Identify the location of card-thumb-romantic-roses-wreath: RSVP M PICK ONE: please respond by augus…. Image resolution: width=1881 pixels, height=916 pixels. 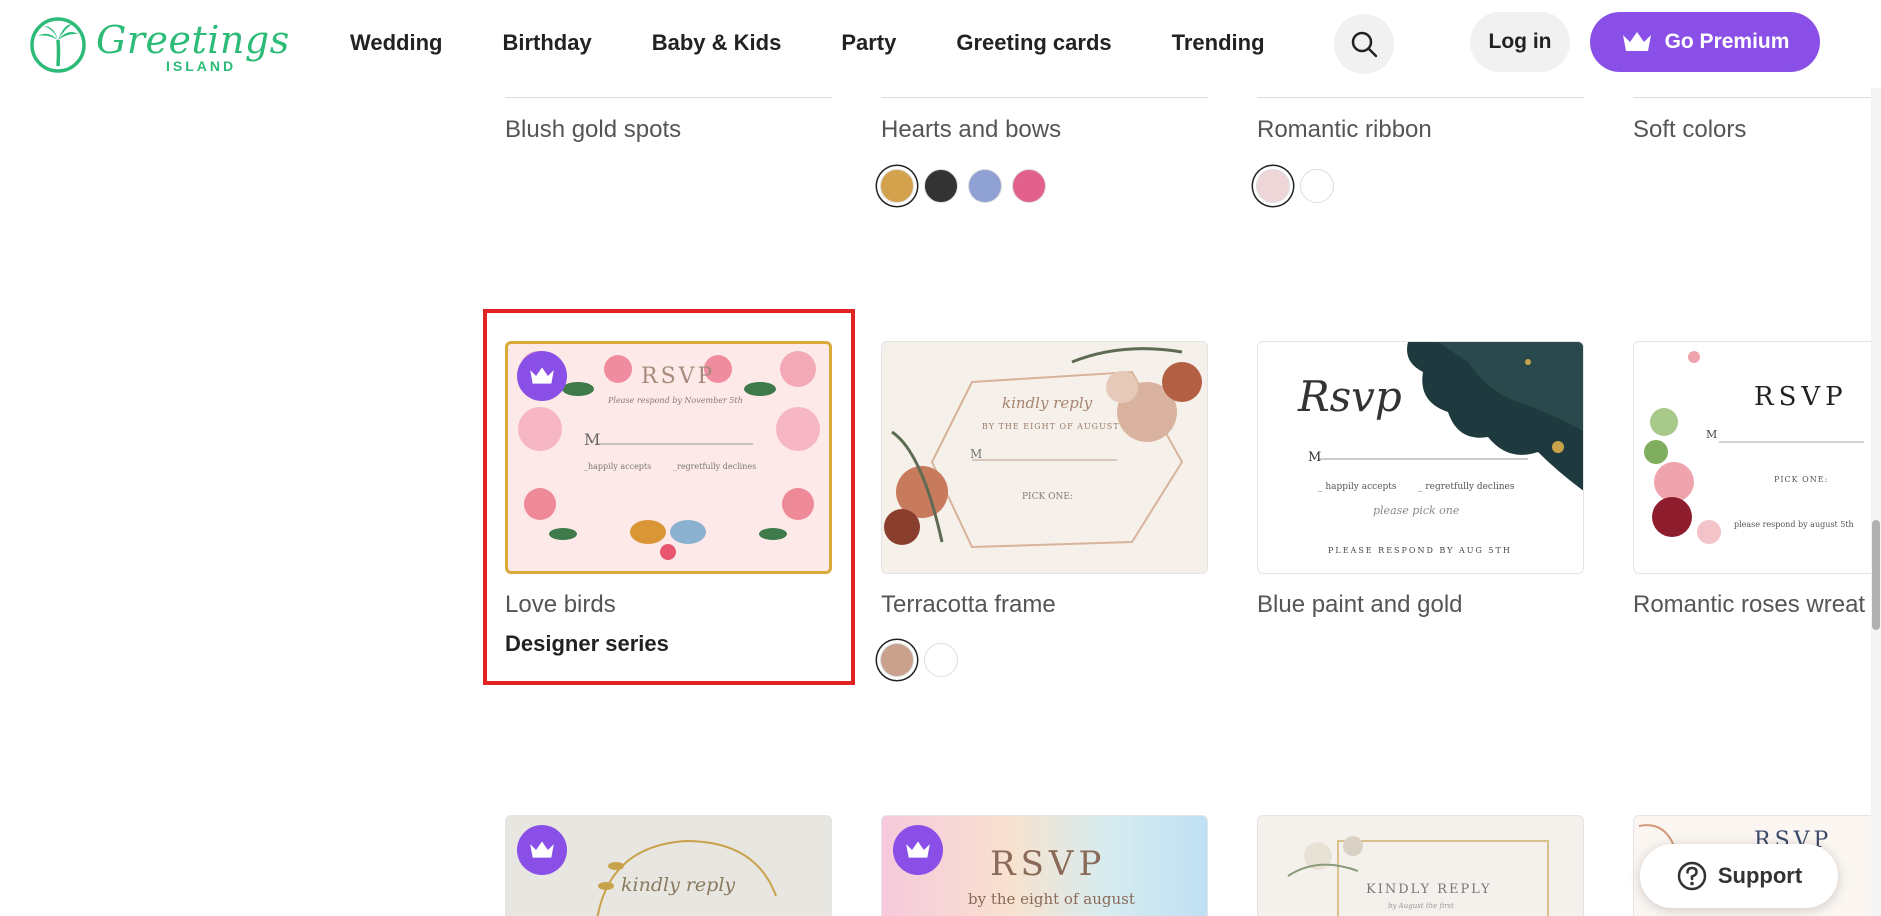
(1753, 457).